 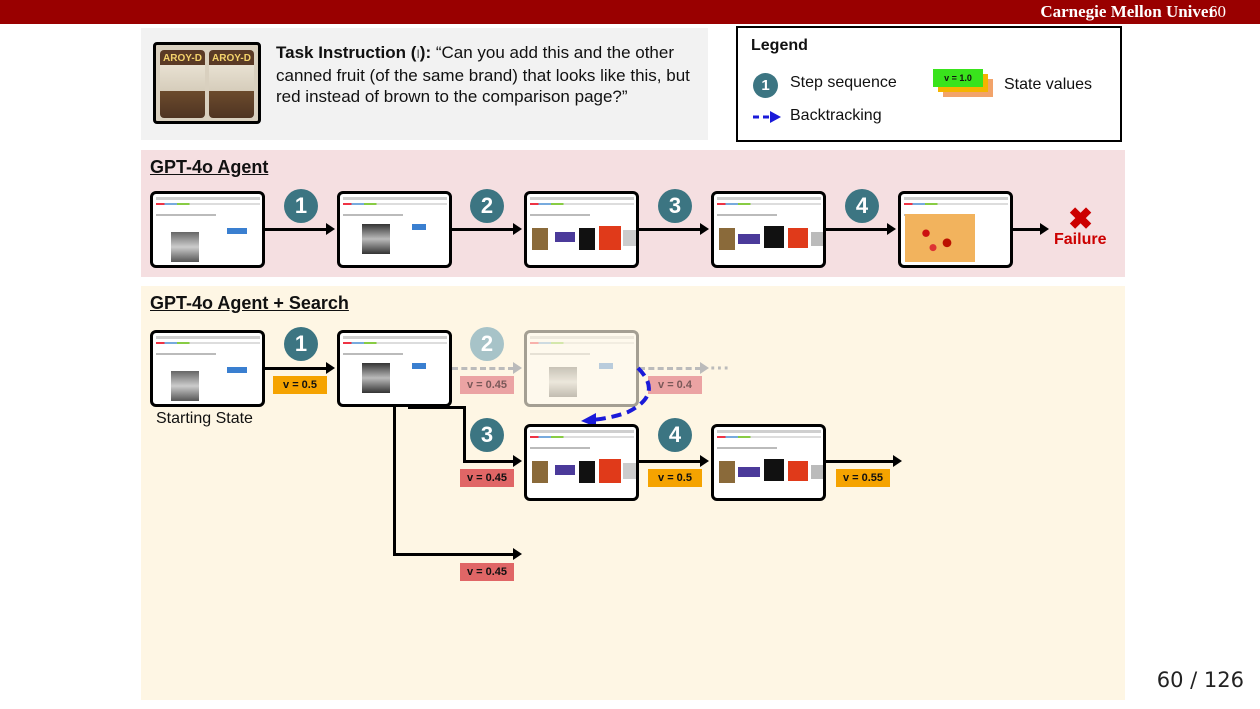 I want to click on can-right: AROY-D, so click(x=231, y=84).